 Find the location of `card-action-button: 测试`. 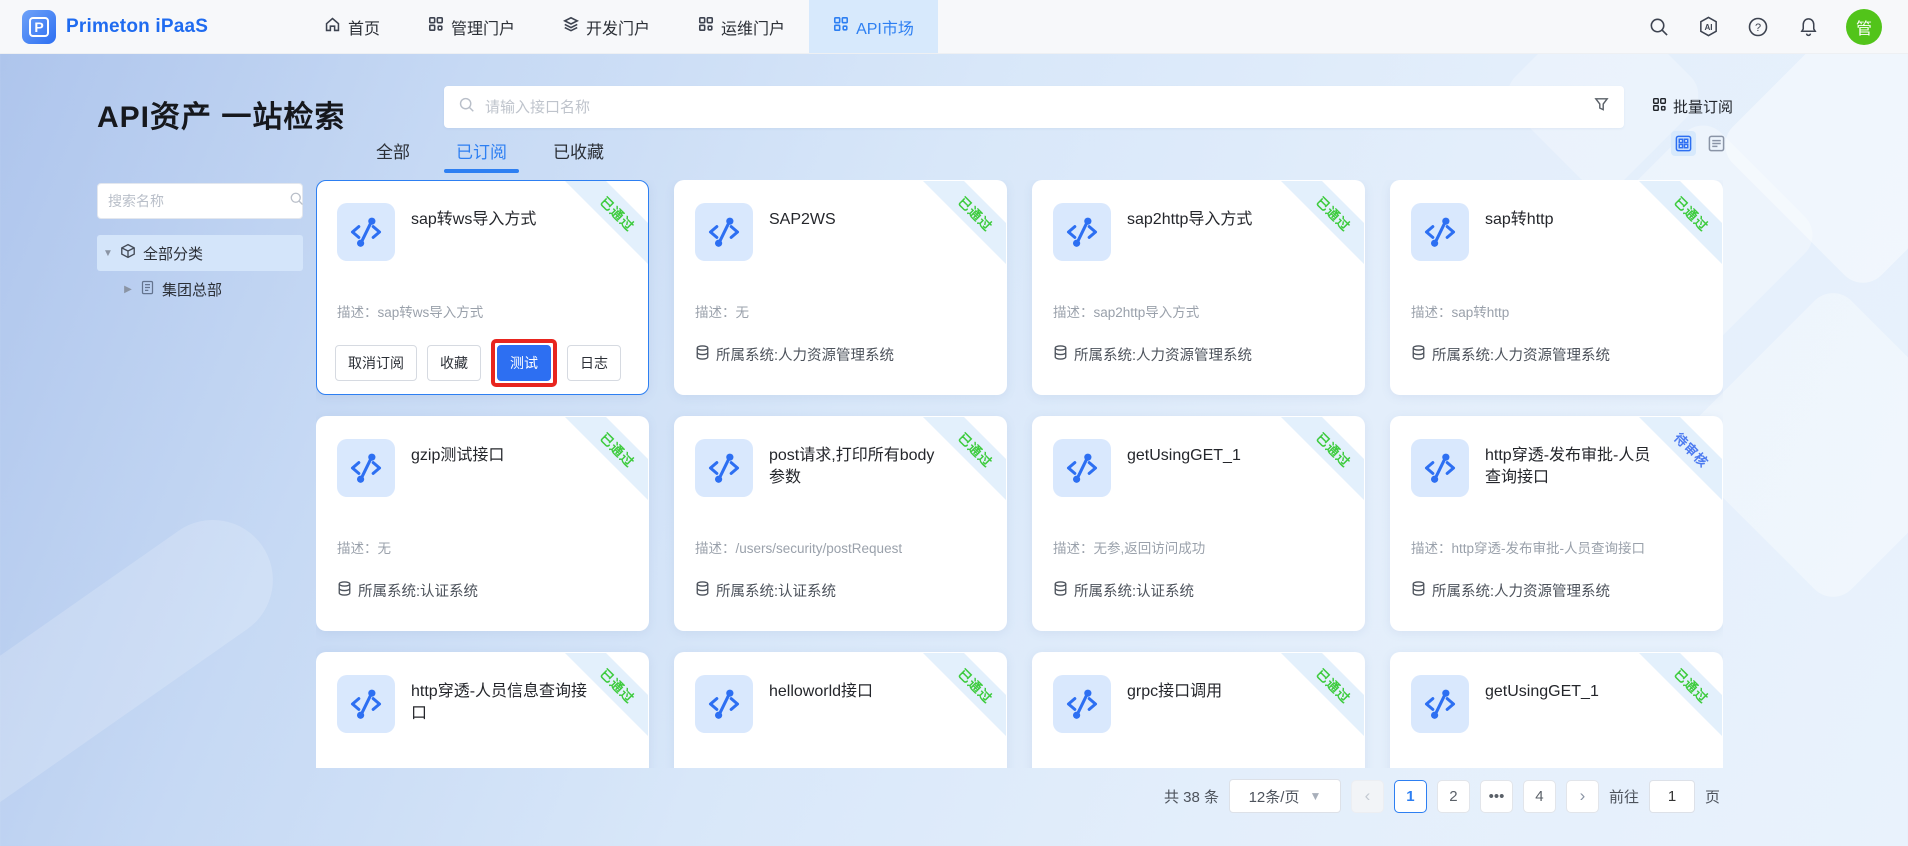

card-action-button: 测试 is located at coordinates (524, 363).